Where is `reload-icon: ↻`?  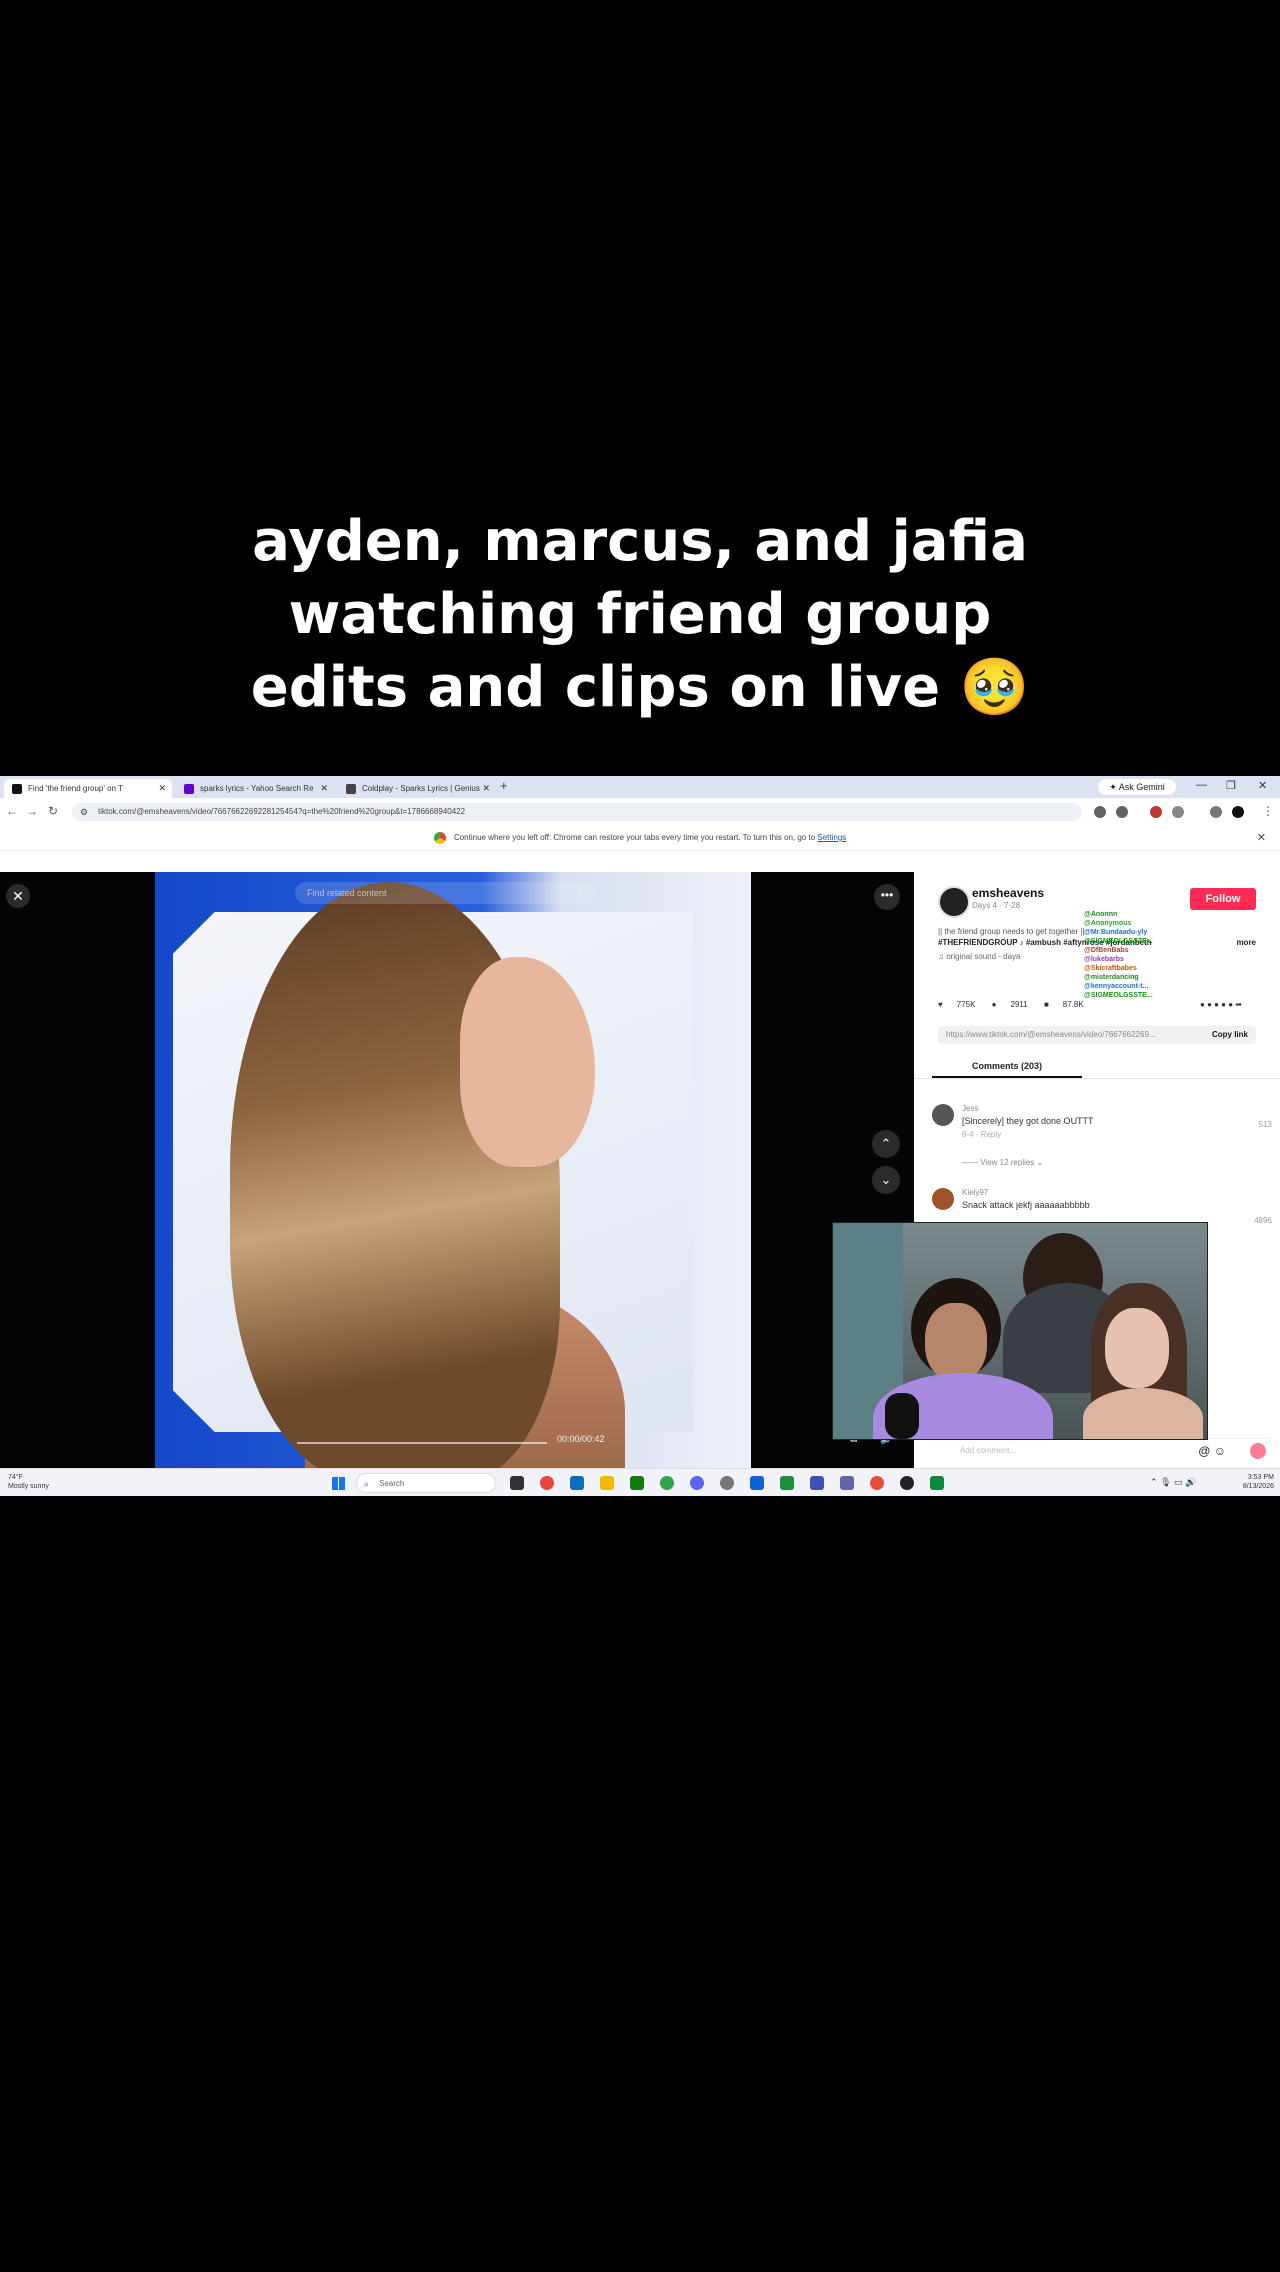 reload-icon: ↻ is located at coordinates (53, 811).